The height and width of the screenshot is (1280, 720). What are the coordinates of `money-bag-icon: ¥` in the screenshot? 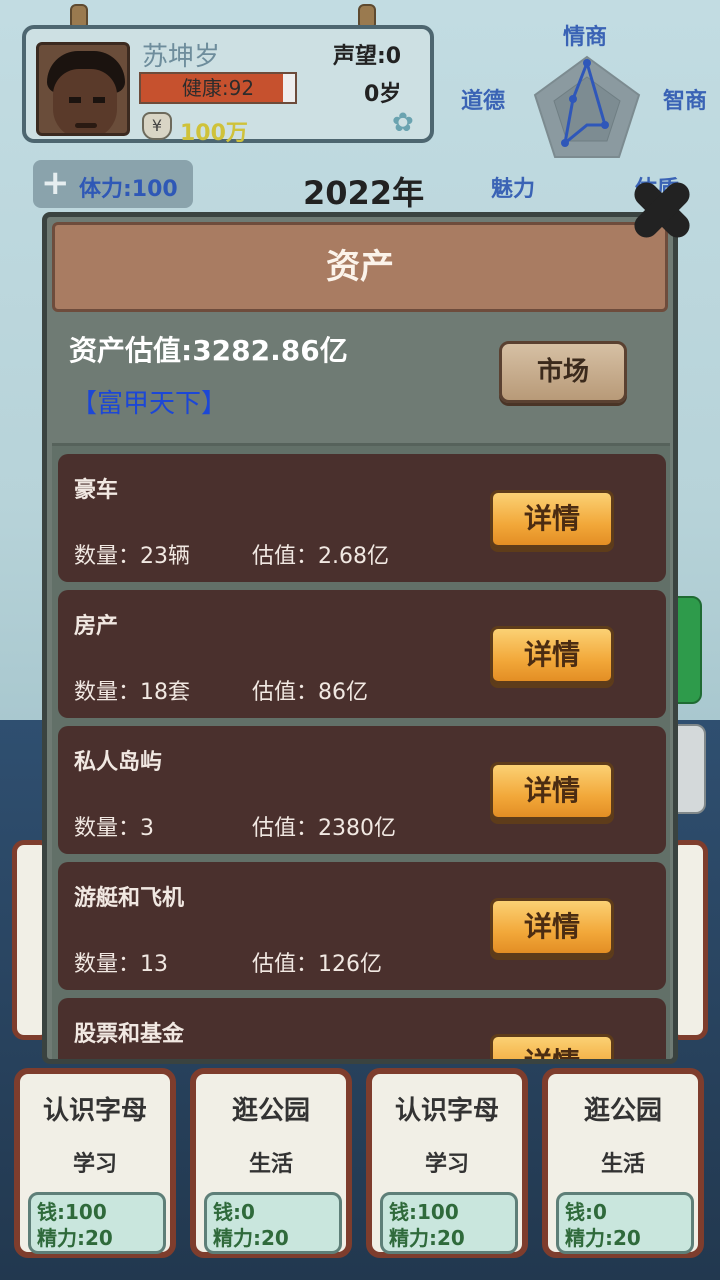 It's located at (157, 126).